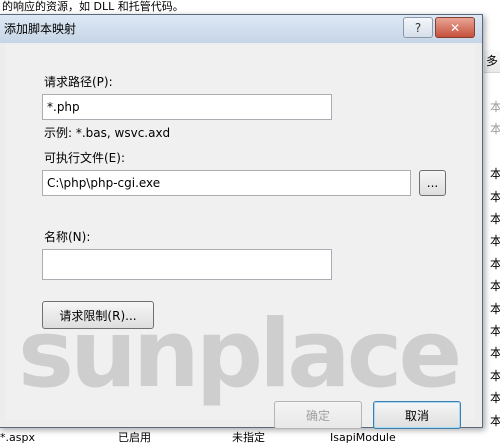 Image resolution: width=500 pixels, height=446 pixels. I want to click on executable-input: C:\php\php-cgi.exe, so click(226, 183).